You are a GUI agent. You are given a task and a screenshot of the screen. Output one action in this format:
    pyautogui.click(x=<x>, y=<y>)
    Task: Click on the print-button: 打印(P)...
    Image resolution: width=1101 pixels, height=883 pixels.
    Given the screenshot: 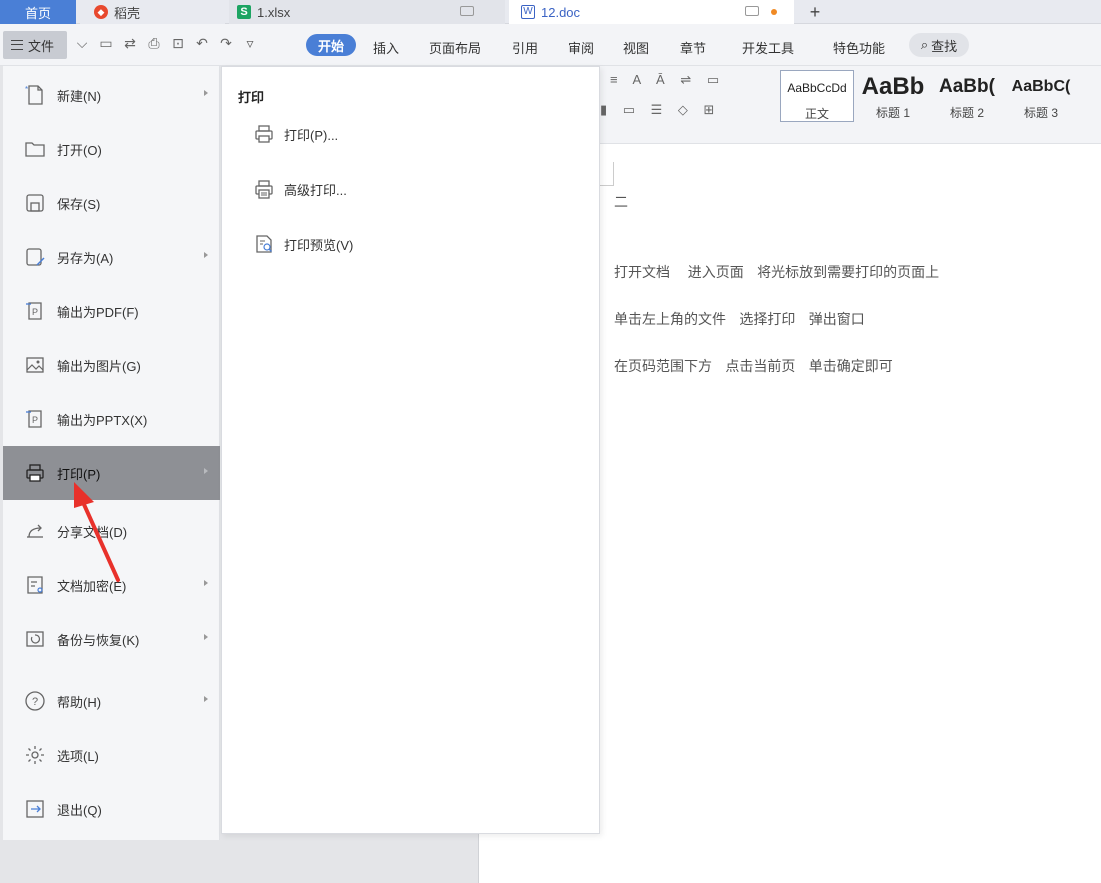 What is the action you would take?
    pyautogui.click(x=295, y=134)
    